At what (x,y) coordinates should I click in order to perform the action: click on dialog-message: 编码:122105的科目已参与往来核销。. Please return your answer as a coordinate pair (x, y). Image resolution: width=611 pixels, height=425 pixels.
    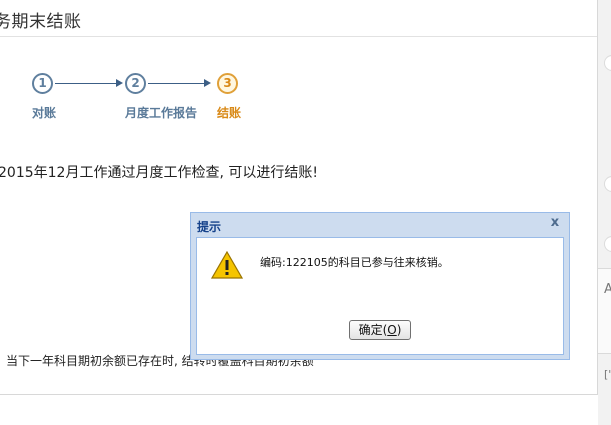
    Looking at the image, I should click on (354, 262).